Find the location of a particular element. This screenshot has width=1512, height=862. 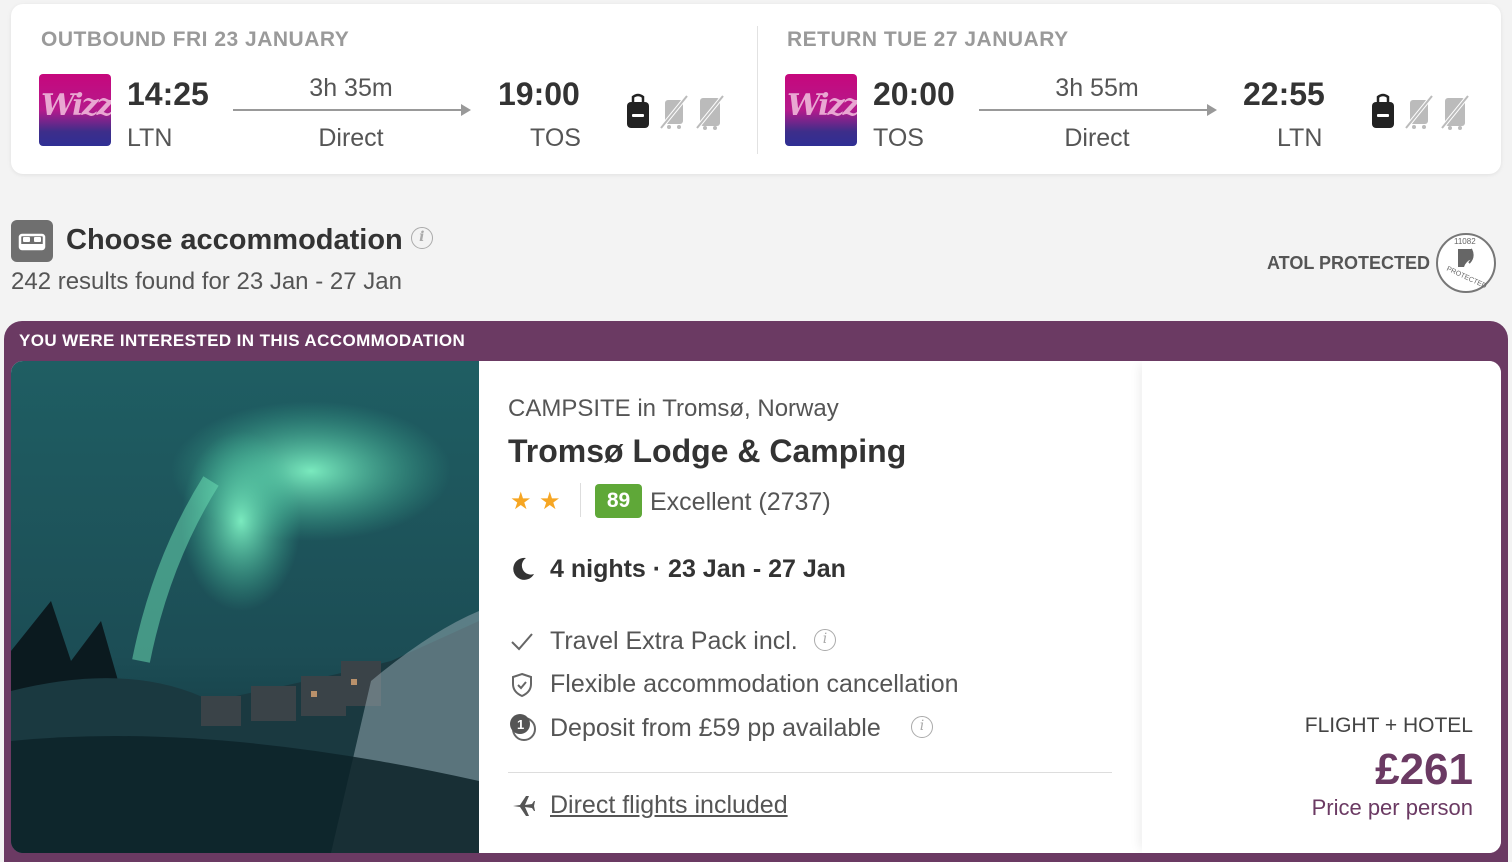

svg-text: 11082 is located at coordinates (1465, 241).